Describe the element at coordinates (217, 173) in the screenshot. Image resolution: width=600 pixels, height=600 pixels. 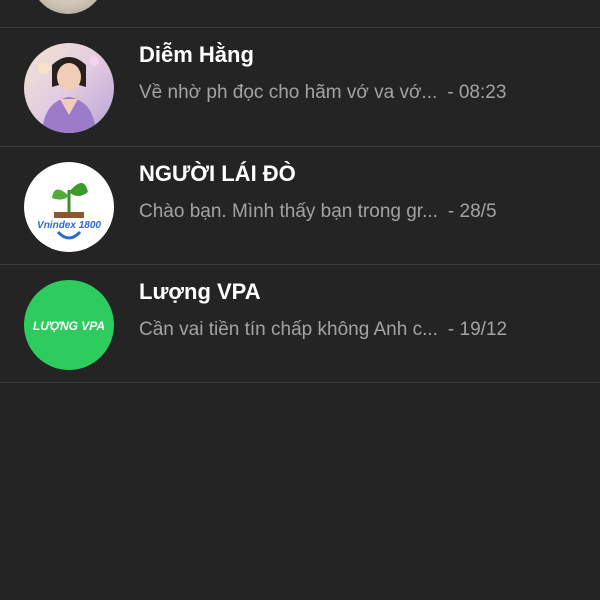
I see `contact-name: NGƯỜI LÁI ĐÒ` at that location.